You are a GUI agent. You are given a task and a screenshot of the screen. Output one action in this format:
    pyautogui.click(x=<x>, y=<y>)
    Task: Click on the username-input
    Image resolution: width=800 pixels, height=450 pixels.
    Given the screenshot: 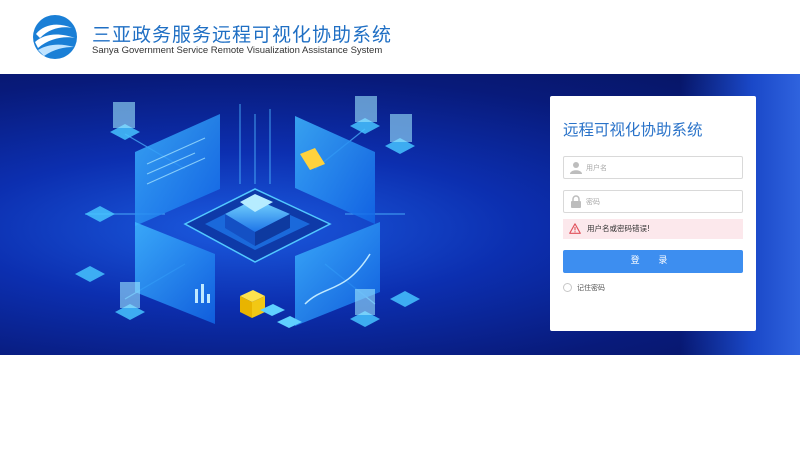 What is the action you would take?
    pyautogui.click(x=661, y=167)
    